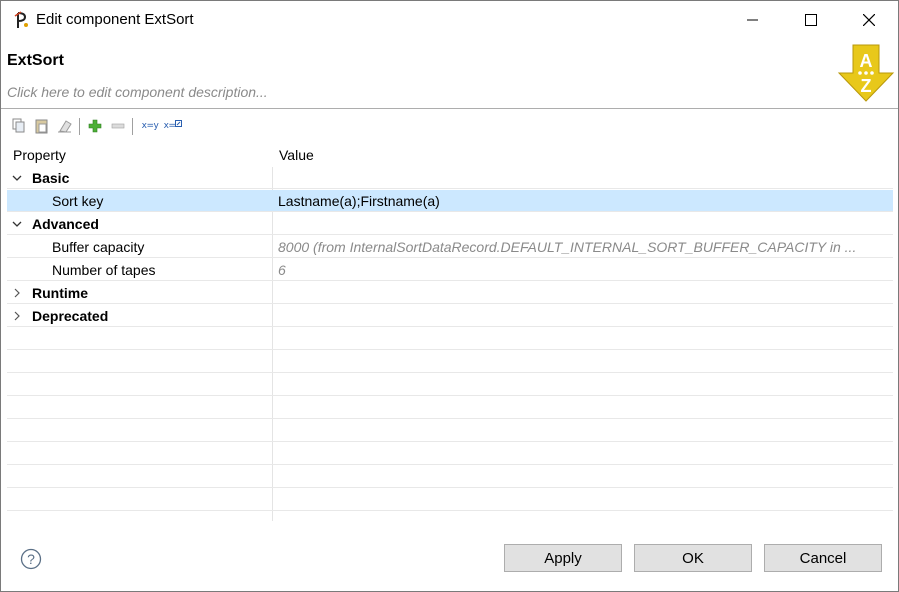 The height and width of the screenshot is (592, 899). I want to click on title-bar: Edit component ExtSort, so click(449, 20).